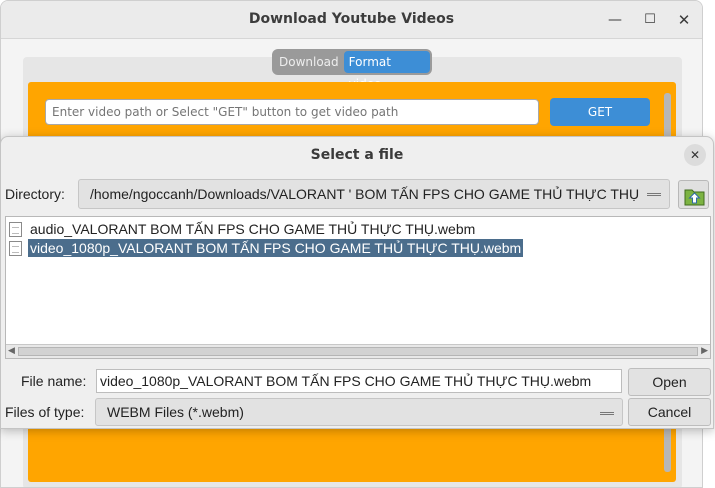  Describe the element at coordinates (35, 194) in the screenshot. I see `directory-label: Directory:` at that location.